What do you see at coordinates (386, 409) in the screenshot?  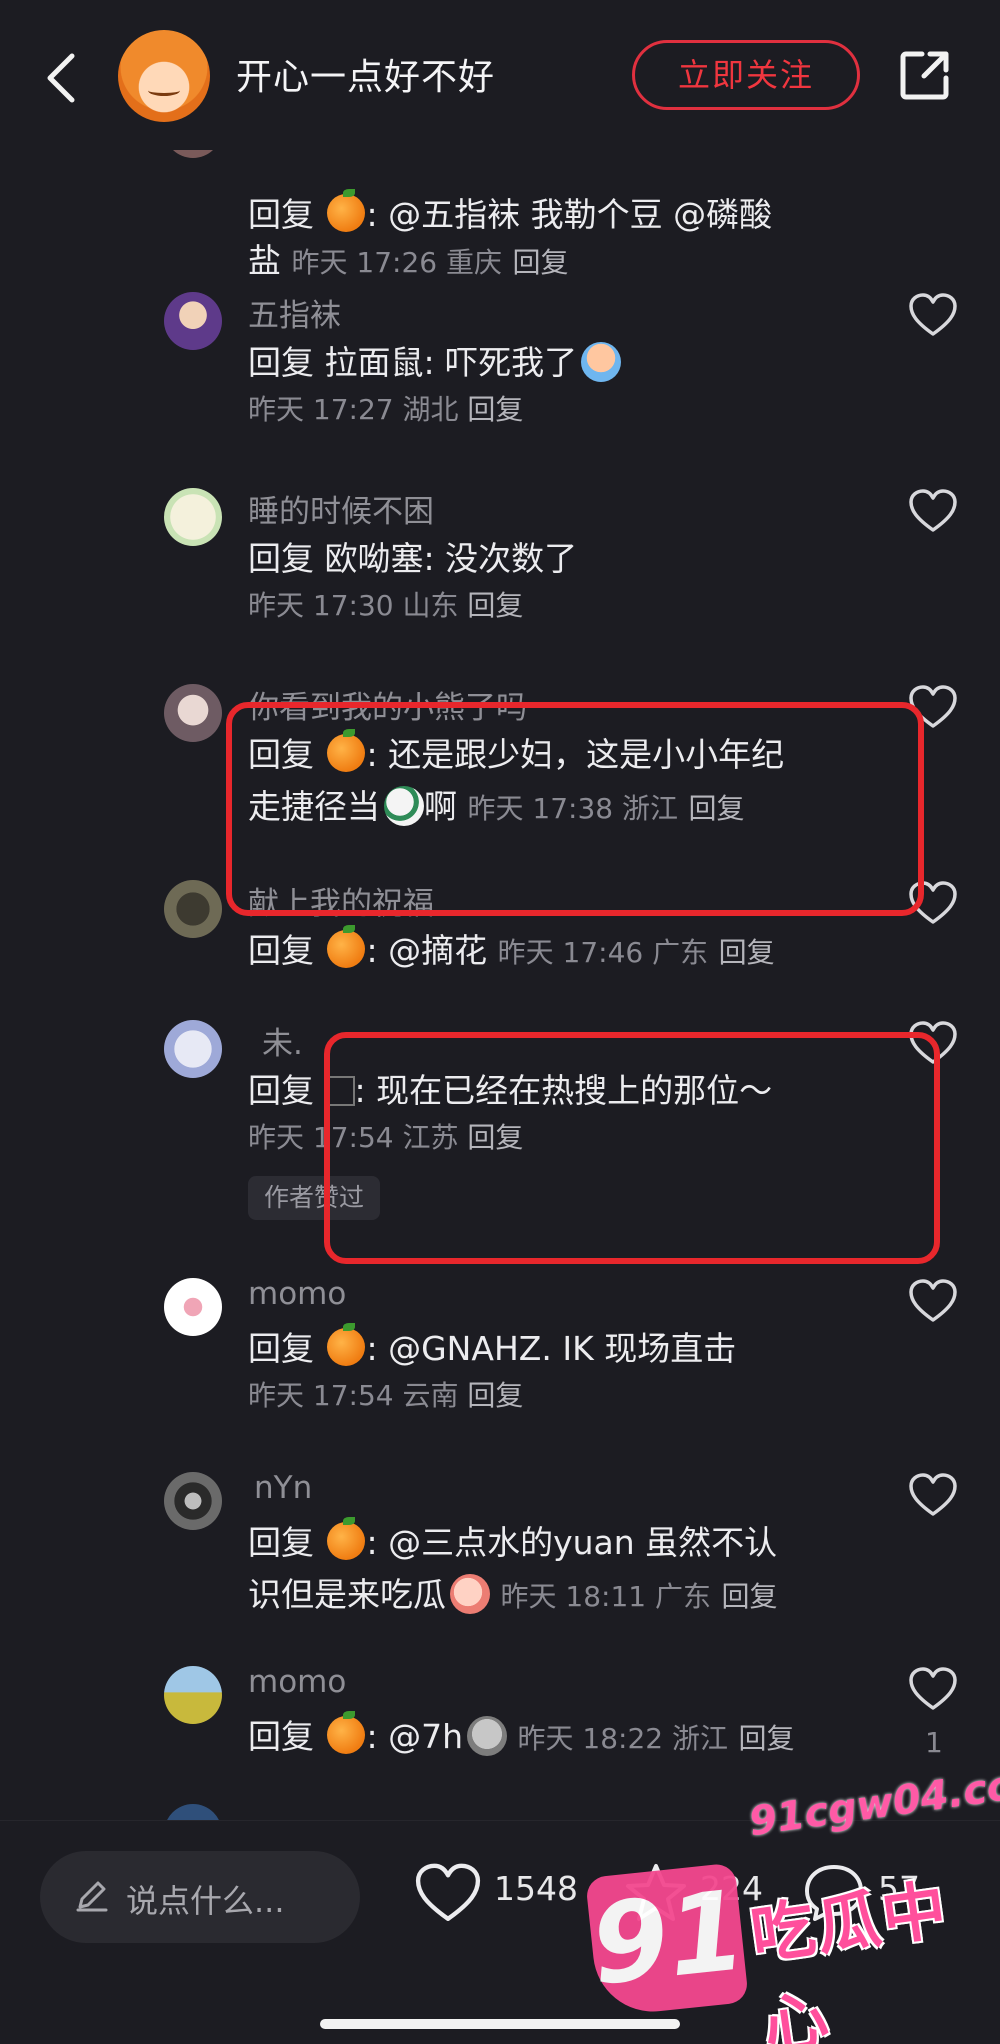 I see `comment-meta: 昨天 17:27 湖北 回复` at bounding box center [386, 409].